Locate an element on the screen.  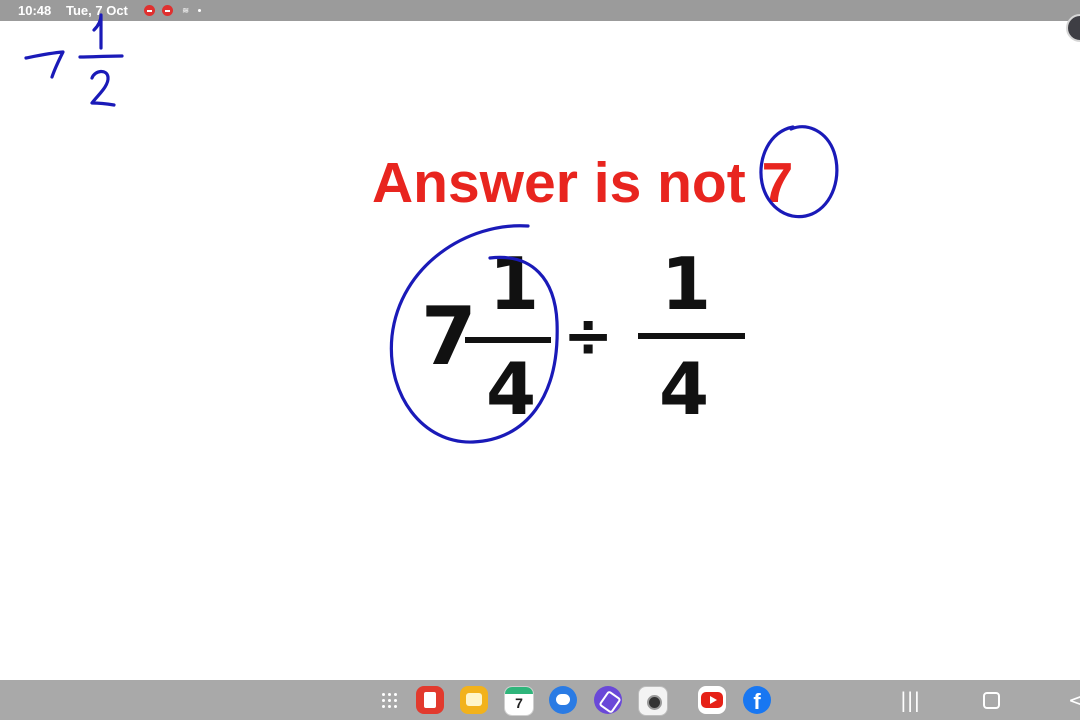
memo-app-icon is located at coordinates (474, 700).